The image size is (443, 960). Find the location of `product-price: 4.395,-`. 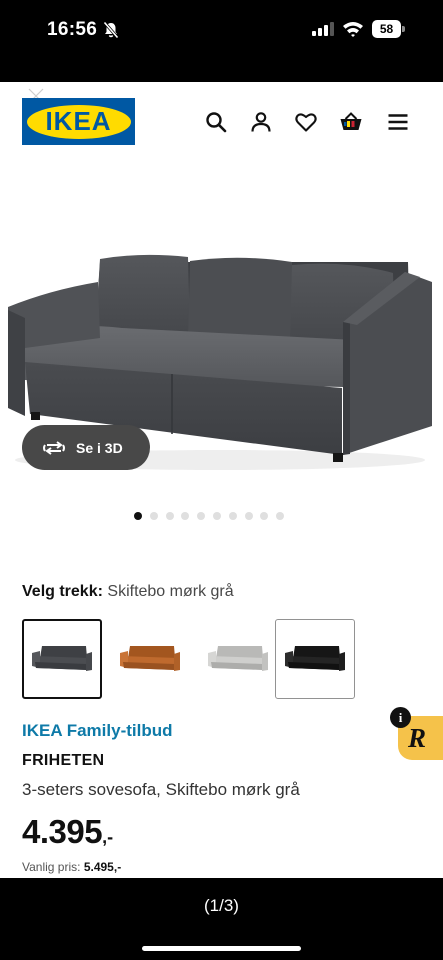

product-price: 4.395,- is located at coordinates (67, 832).